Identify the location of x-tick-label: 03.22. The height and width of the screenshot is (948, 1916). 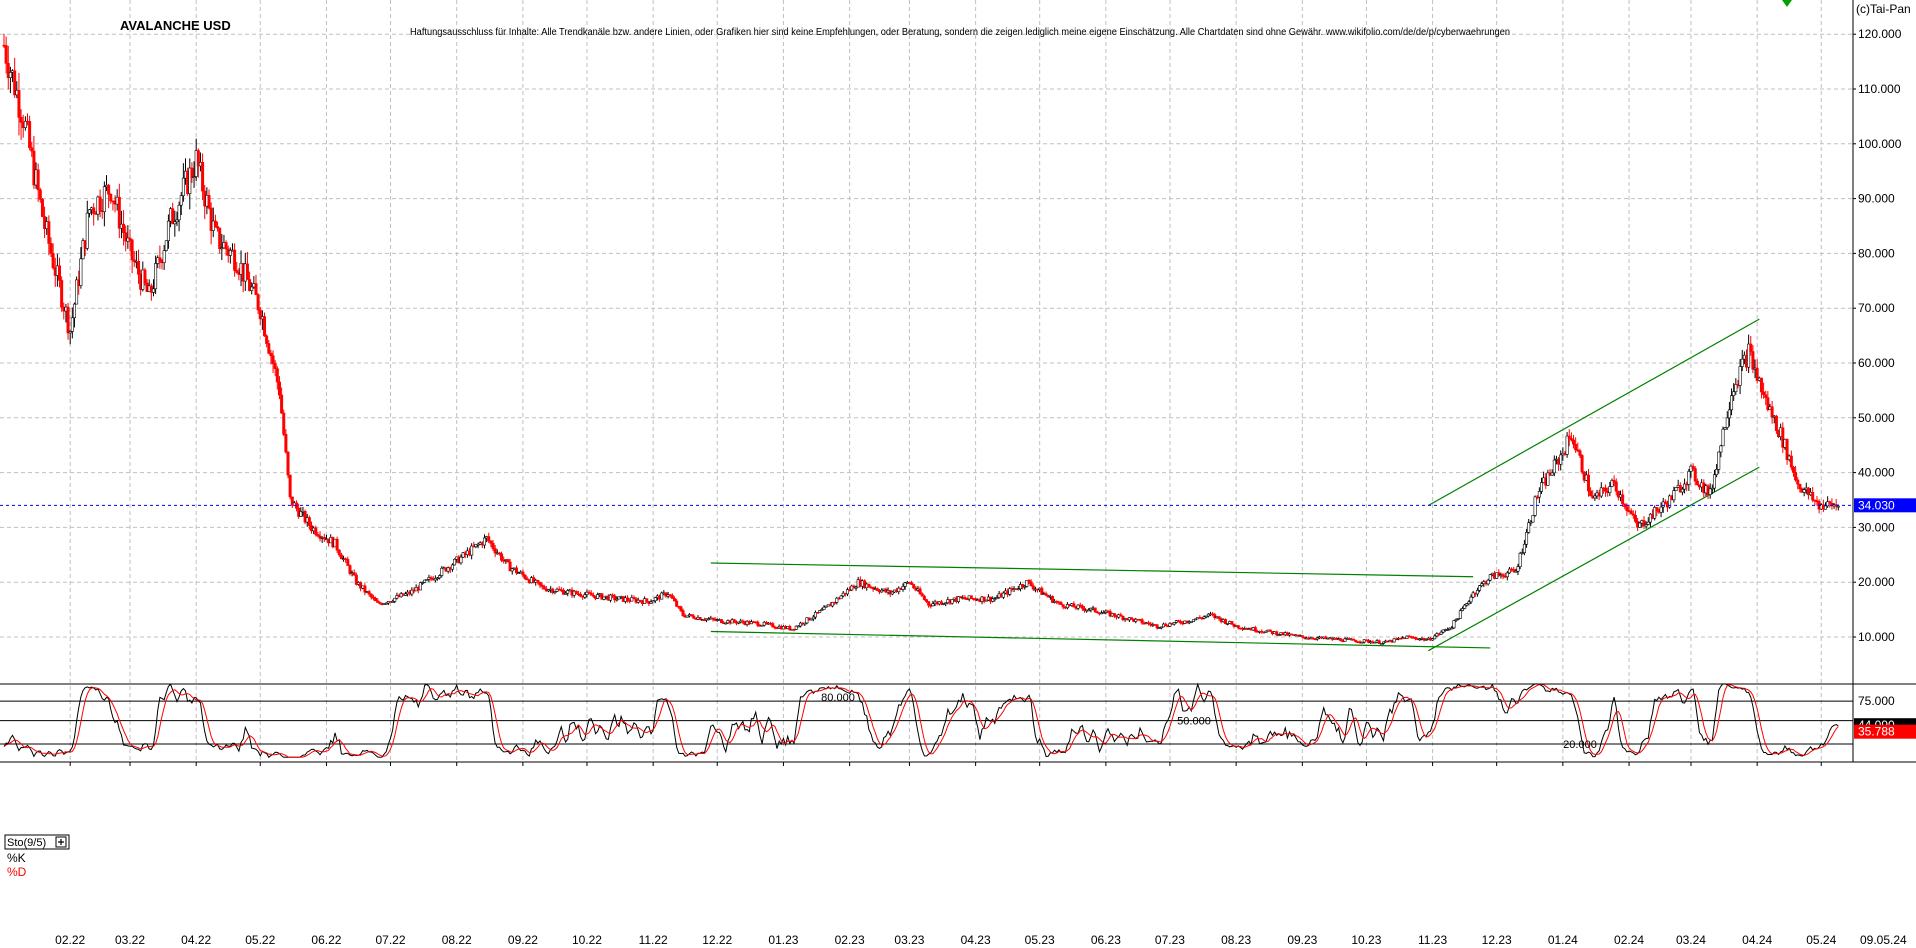
(130, 940).